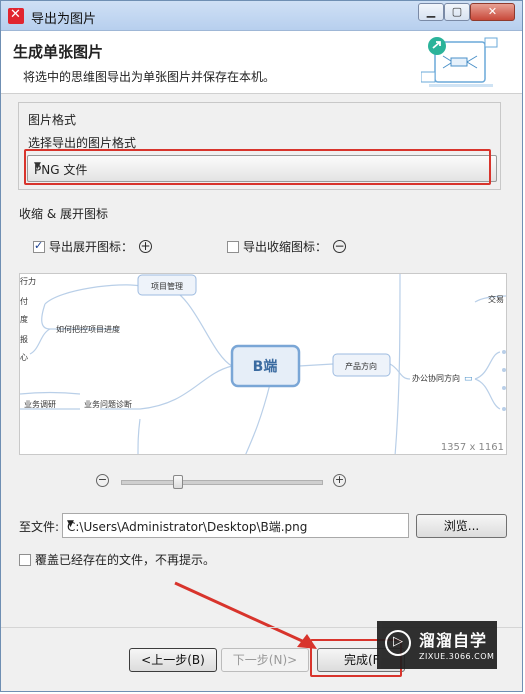 This screenshot has width=525, height=694. I want to click on mindmap-fragment-2: 付, so click(24, 301).